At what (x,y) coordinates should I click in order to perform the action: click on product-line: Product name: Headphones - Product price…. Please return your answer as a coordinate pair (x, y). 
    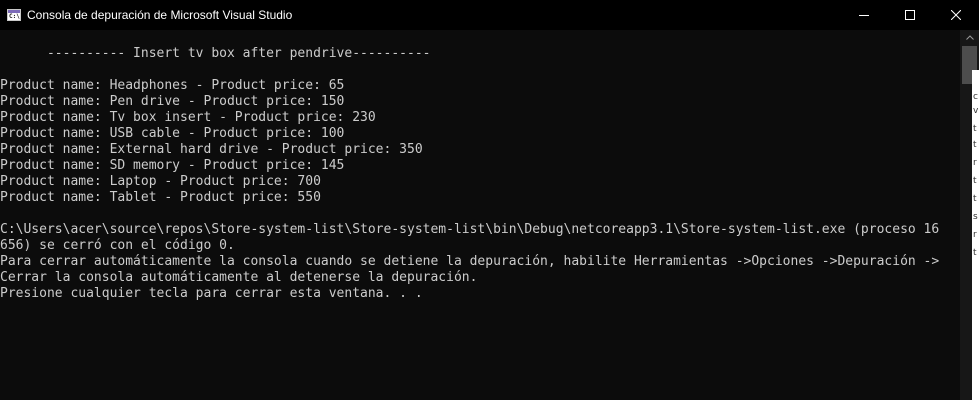
    Looking at the image, I should click on (172, 85).